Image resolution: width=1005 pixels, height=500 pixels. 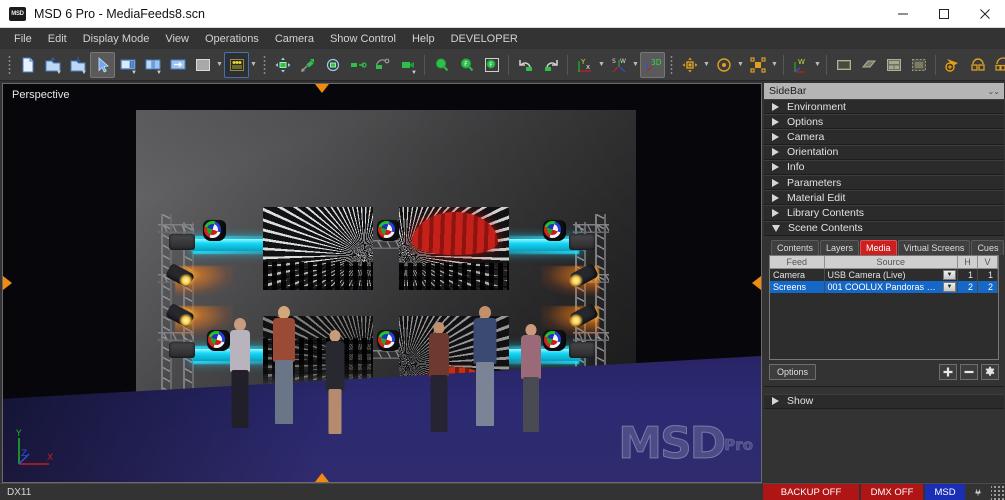 What do you see at coordinates (934, 247) in the screenshot?
I see `tab-virtual-screens: Virtual Screens` at bounding box center [934, 247].